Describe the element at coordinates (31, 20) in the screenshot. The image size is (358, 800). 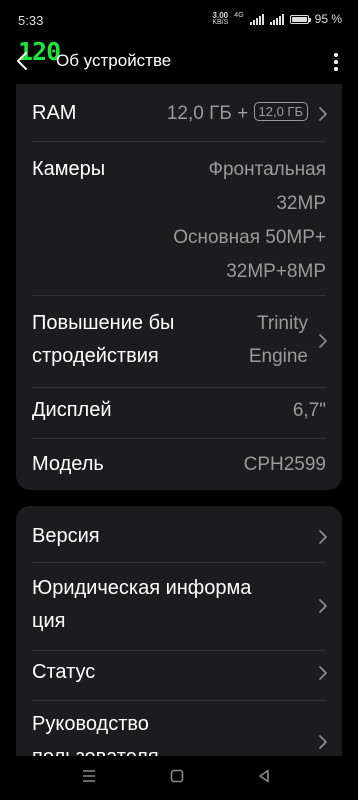
I see `status-time: 5:33` at that location.